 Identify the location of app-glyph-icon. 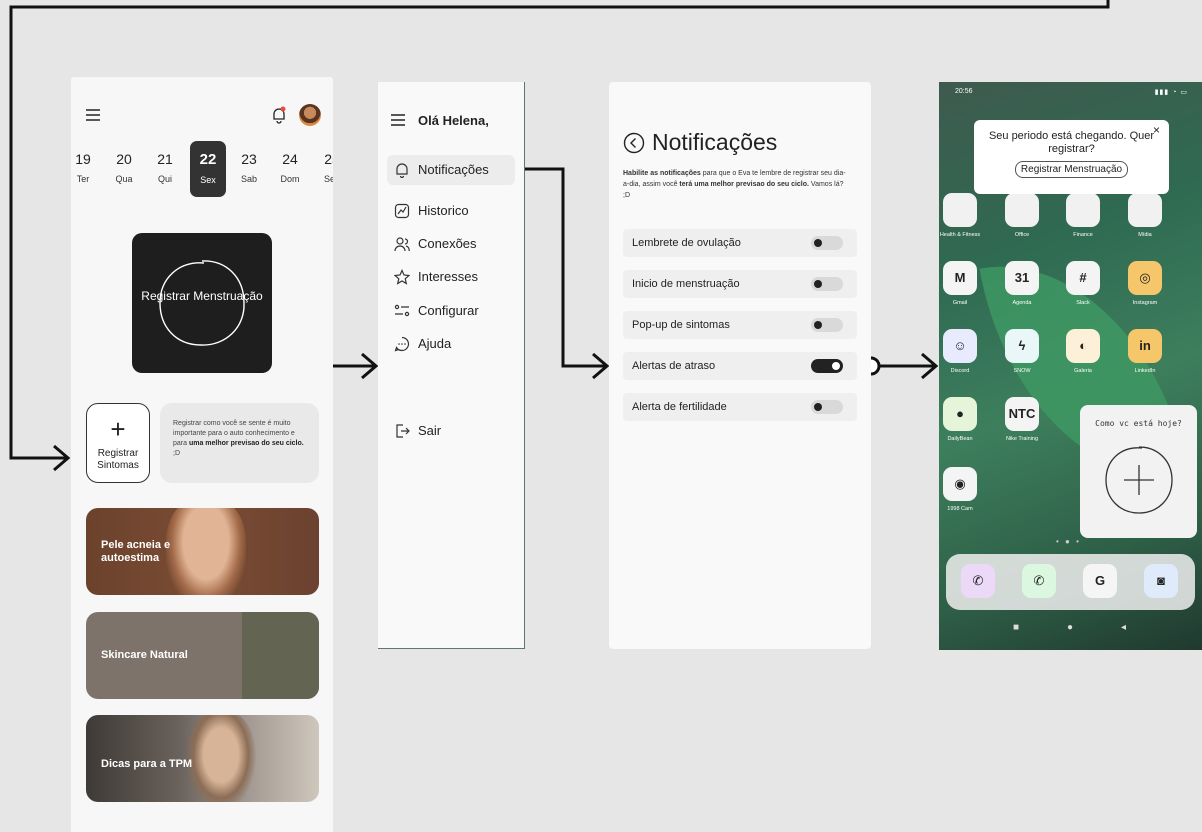
(1083, 210).